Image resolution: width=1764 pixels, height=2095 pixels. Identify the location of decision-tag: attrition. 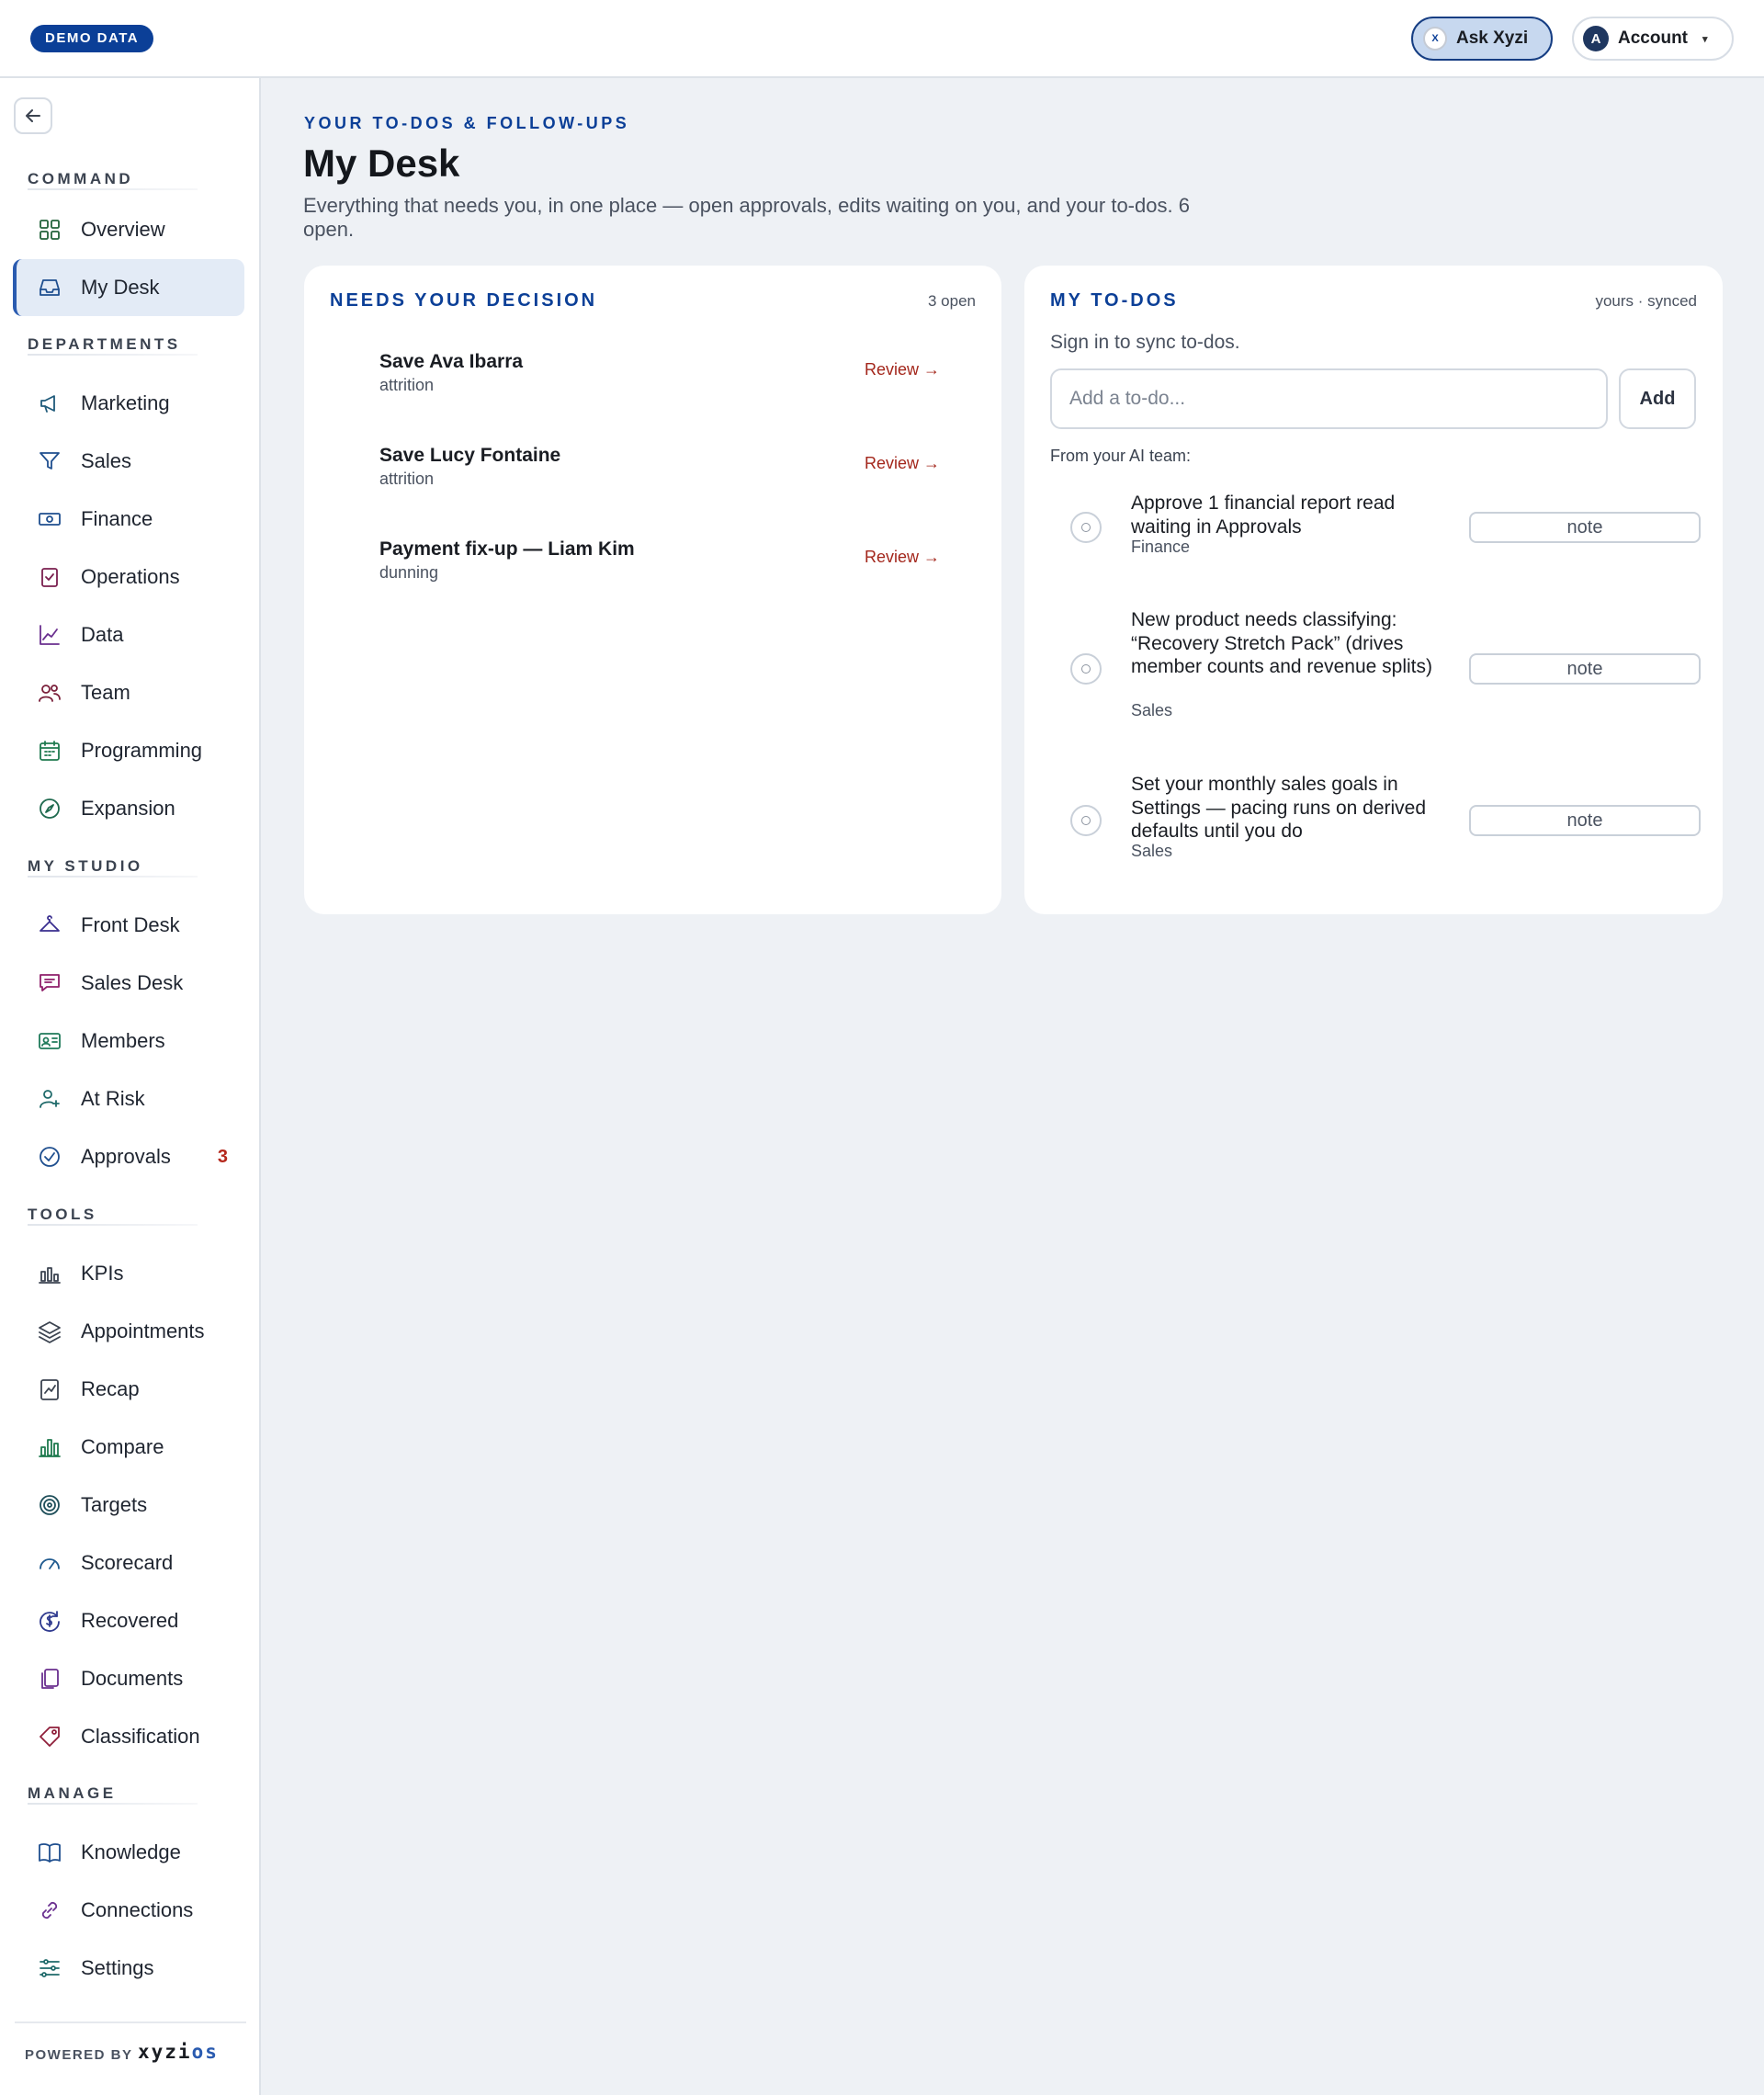
(407, 479).